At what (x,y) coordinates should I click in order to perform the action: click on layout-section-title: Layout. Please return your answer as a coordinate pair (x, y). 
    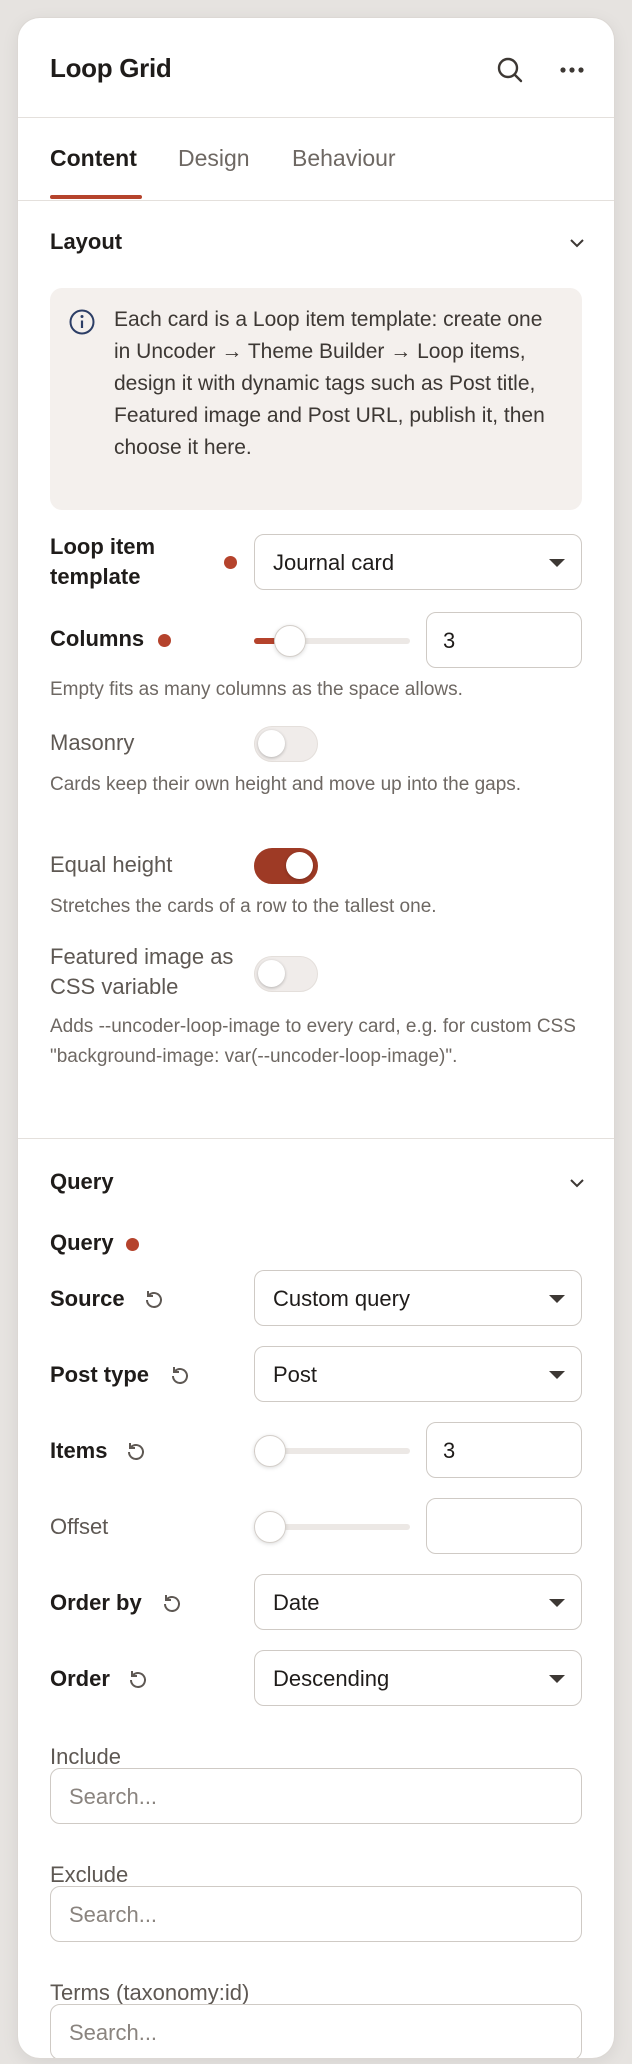
    Looking at the image, I should click on (86, 242).